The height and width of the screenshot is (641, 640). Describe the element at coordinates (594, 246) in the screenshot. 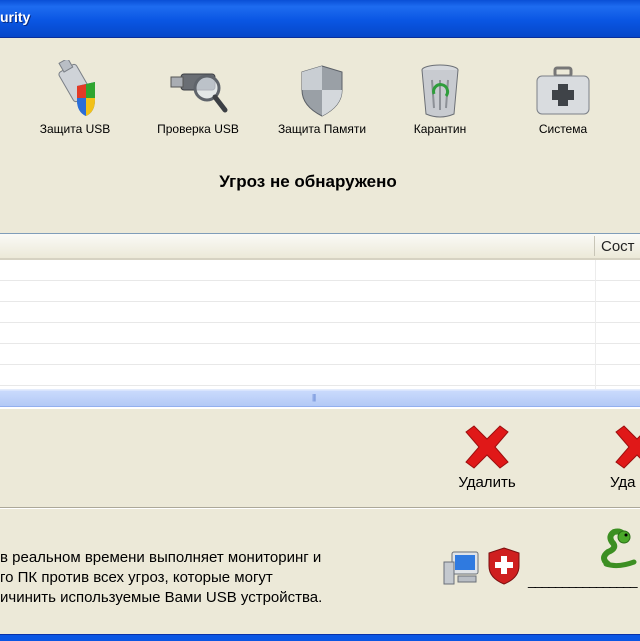

I see `column-separator` at that location.